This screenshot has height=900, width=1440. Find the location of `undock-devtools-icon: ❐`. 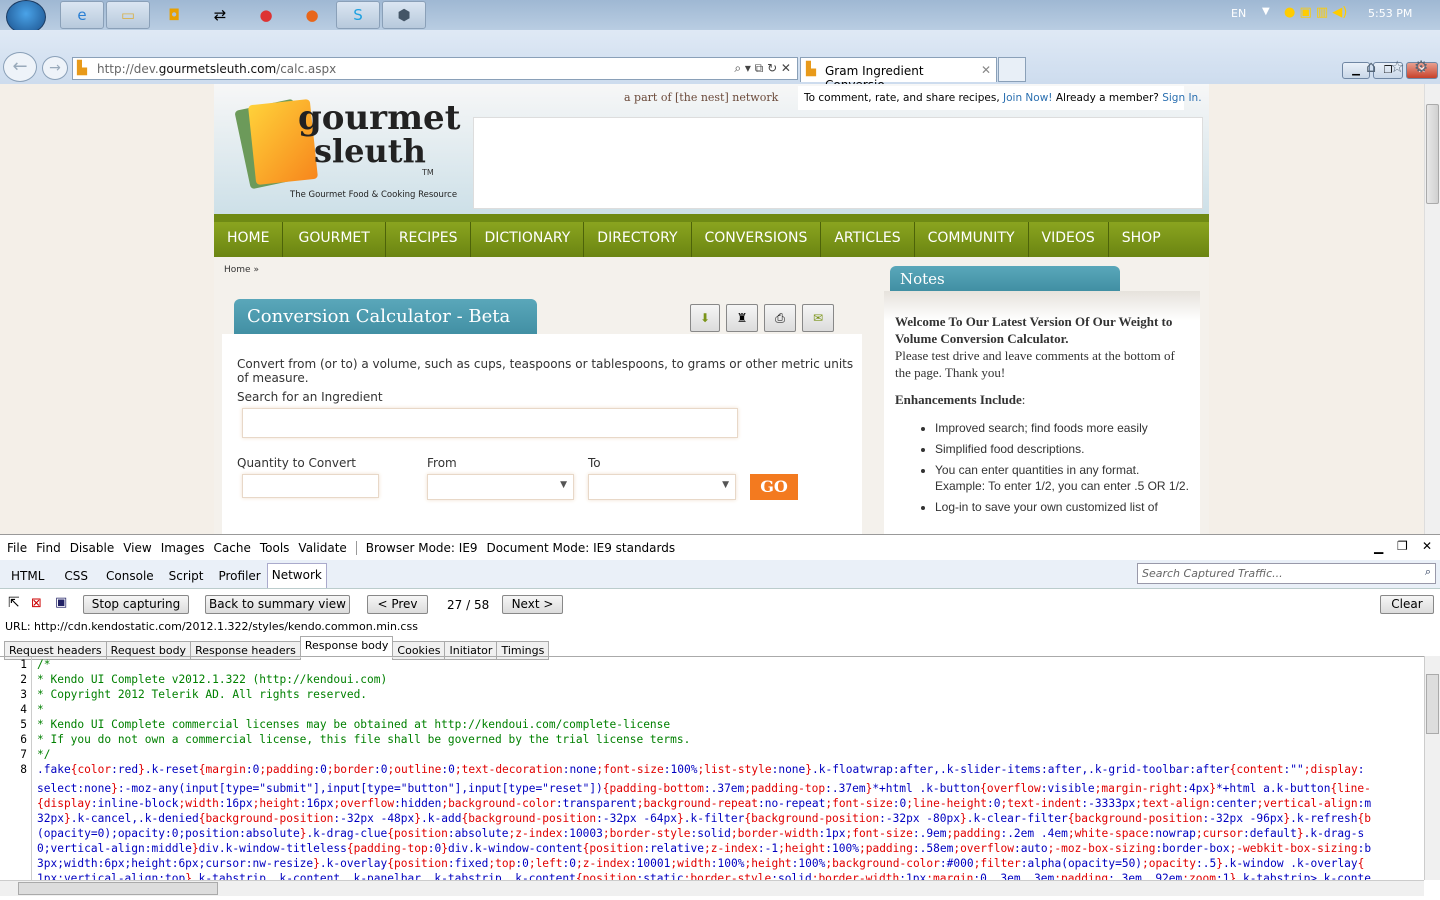

undock-devtools-icon: ❐ is located at coordinates (1402, 546).